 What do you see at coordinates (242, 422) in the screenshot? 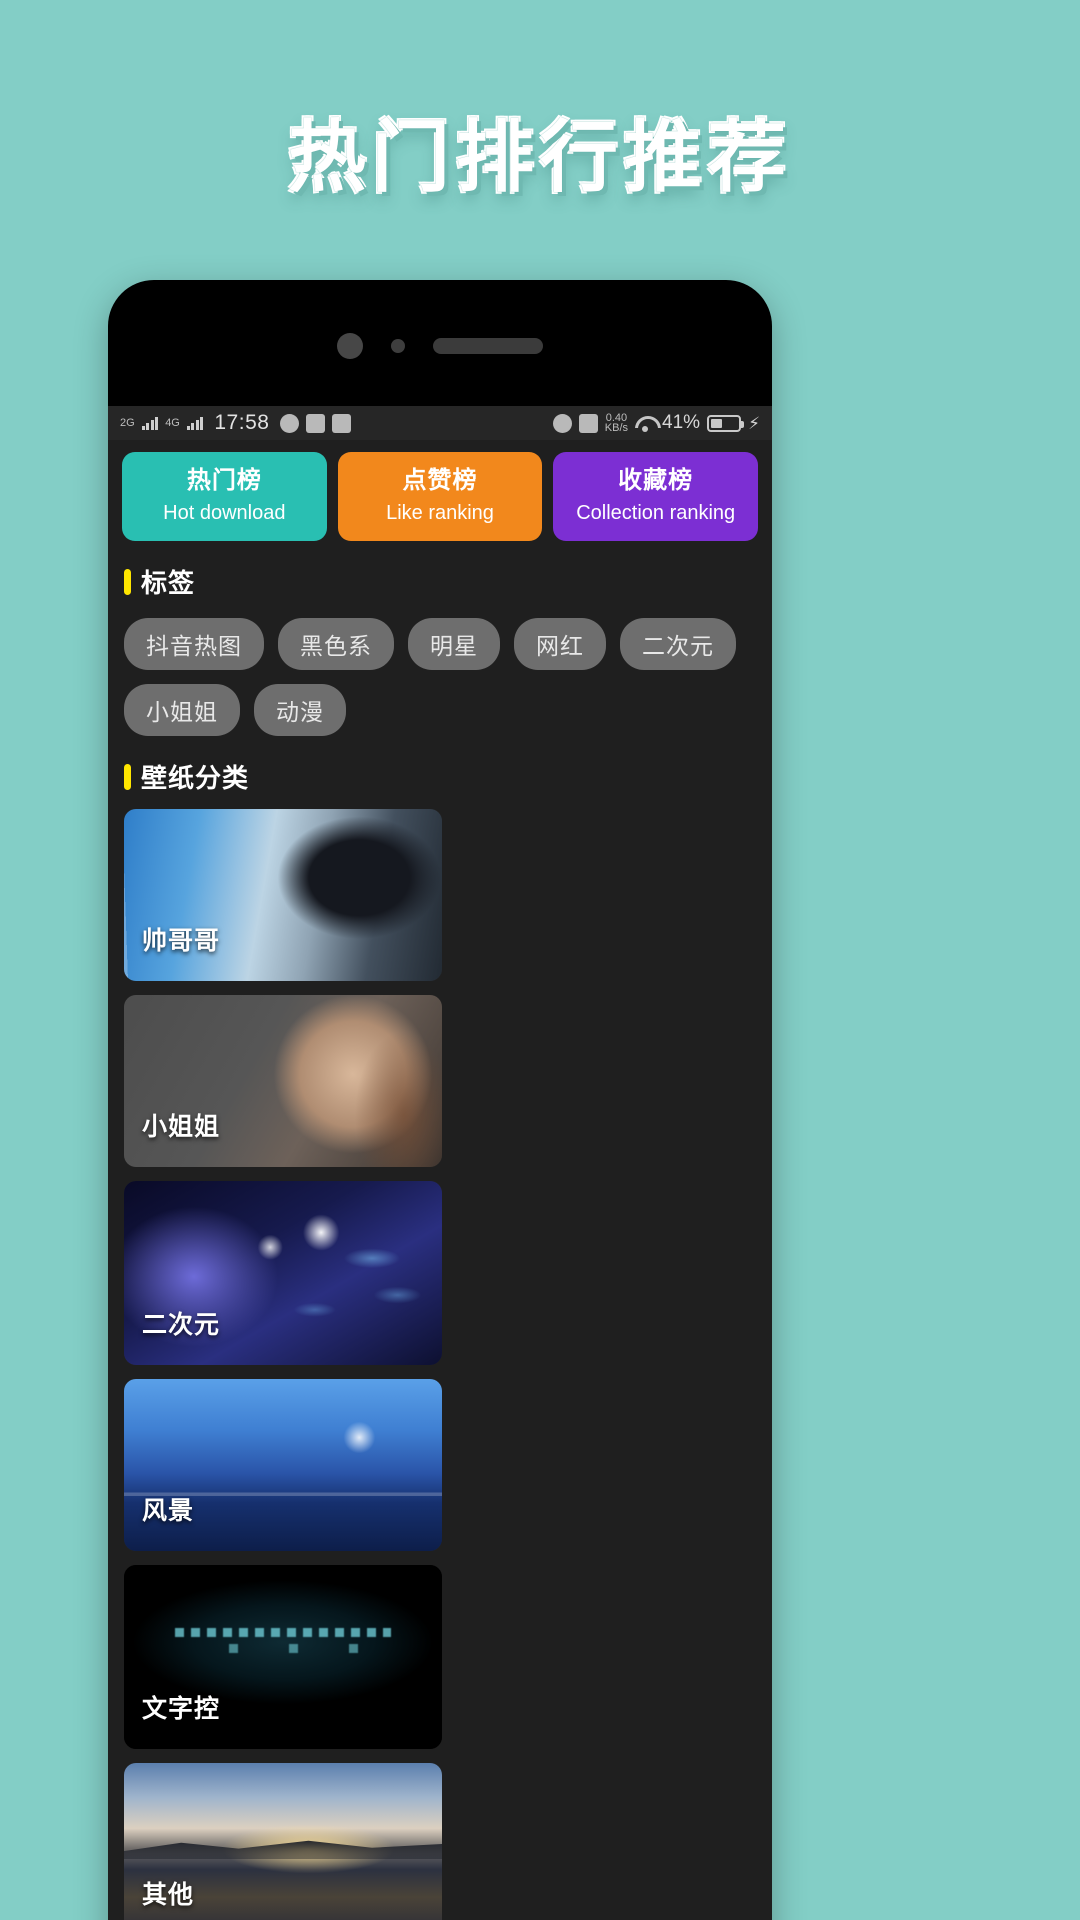
I see `status-bar-clock: 17:58` at bounding box center [242, 422].